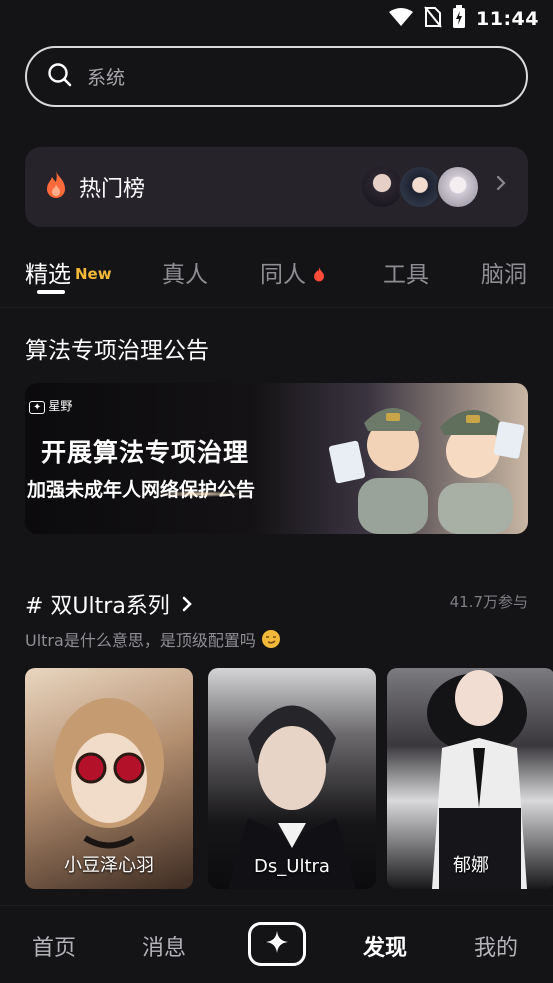 Image resolution: width=553 pixels, height=983 pixels. Describe the element at coordinates (276, 76) in the screenshot. I see `search-input: 系统` at that location.